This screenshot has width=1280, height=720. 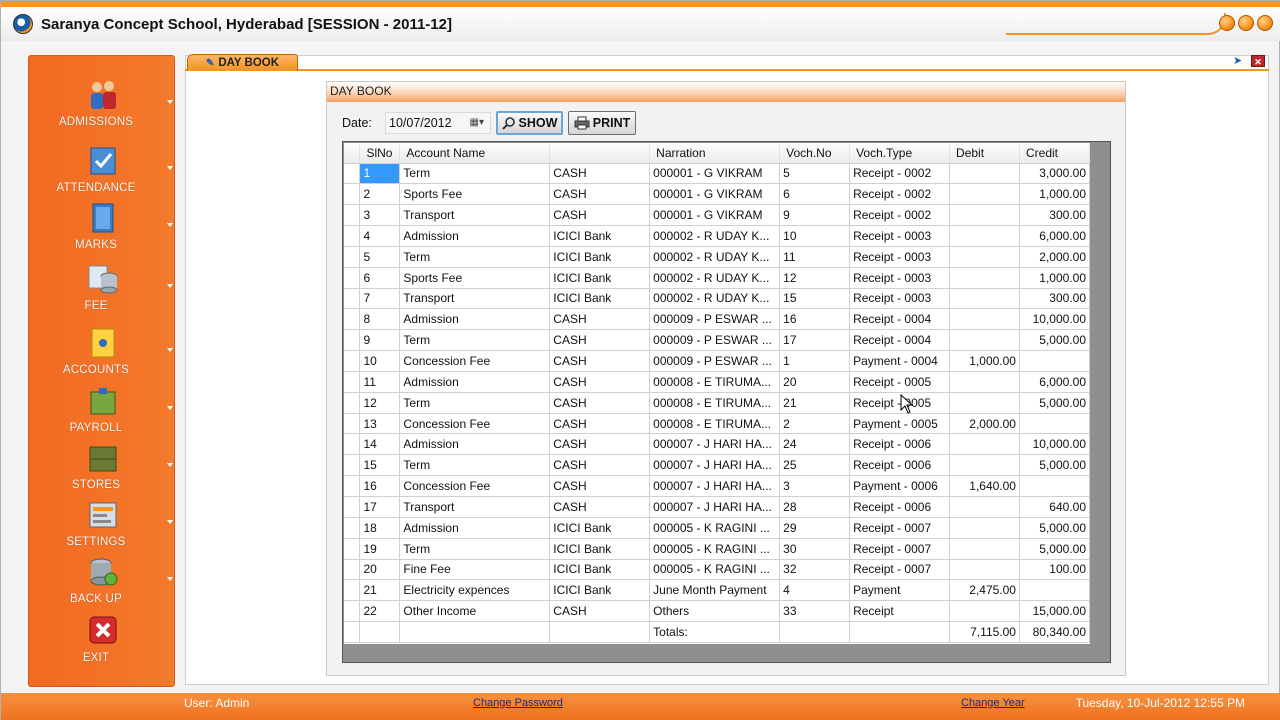 What do you see at coordinates (1055, 632) in the screenshot?
I see `table-cell: 80,340.00` at bounding box center [1055, 632].